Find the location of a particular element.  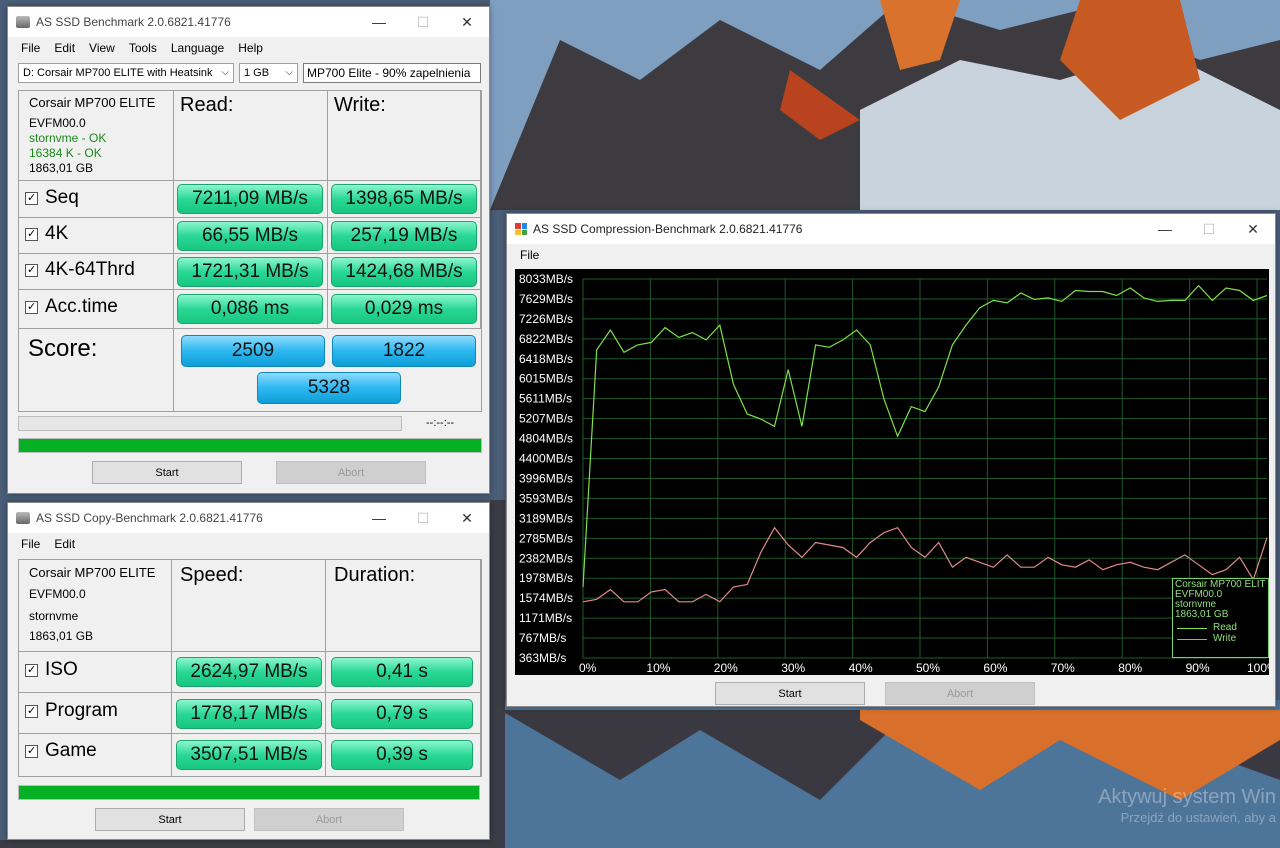

overall-progress-bar is located at coordinates (250, 445).